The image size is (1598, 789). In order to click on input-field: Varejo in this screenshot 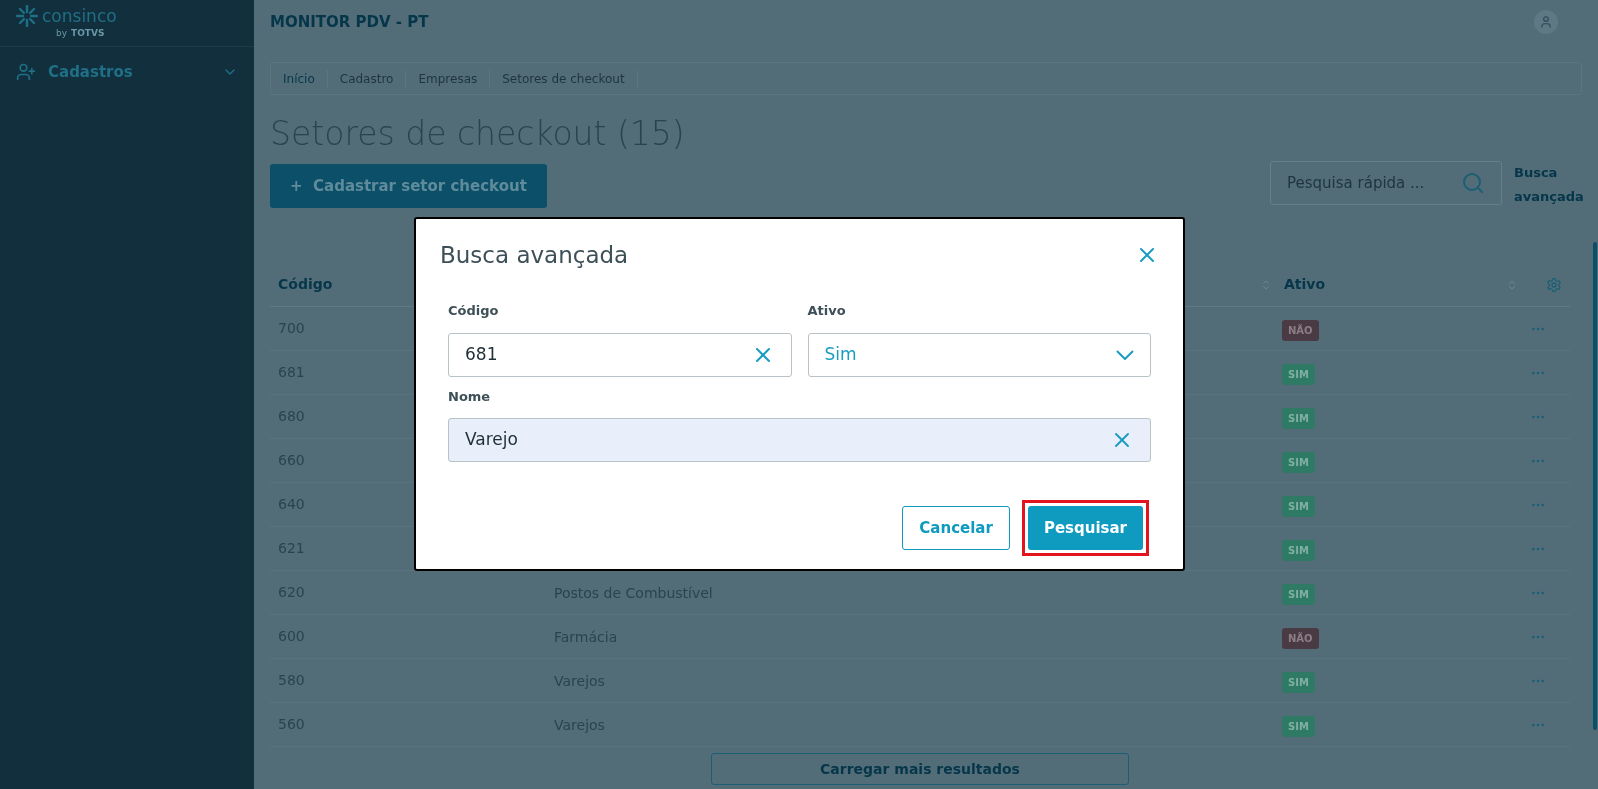, I will do `click(799, 440)`.